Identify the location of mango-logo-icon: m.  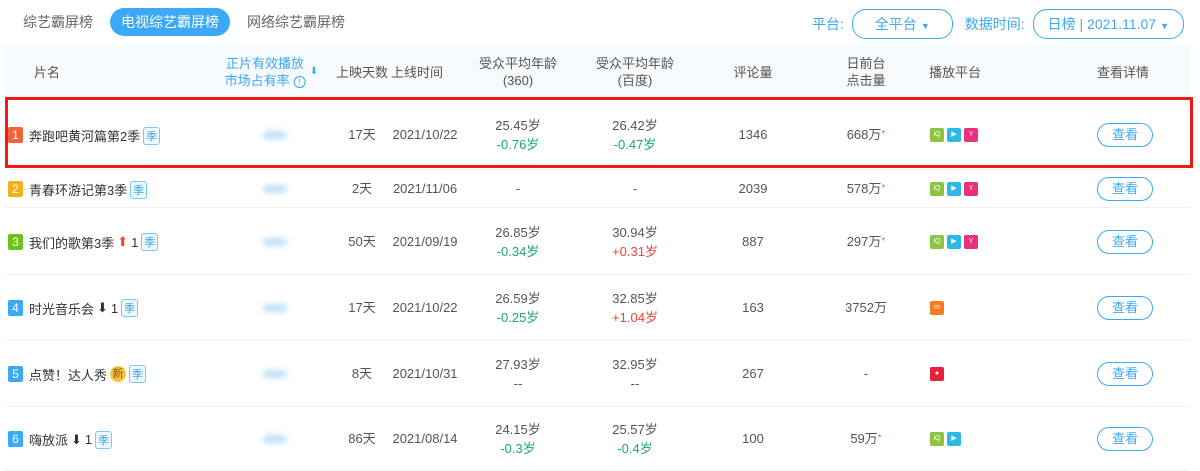
(937, 307).